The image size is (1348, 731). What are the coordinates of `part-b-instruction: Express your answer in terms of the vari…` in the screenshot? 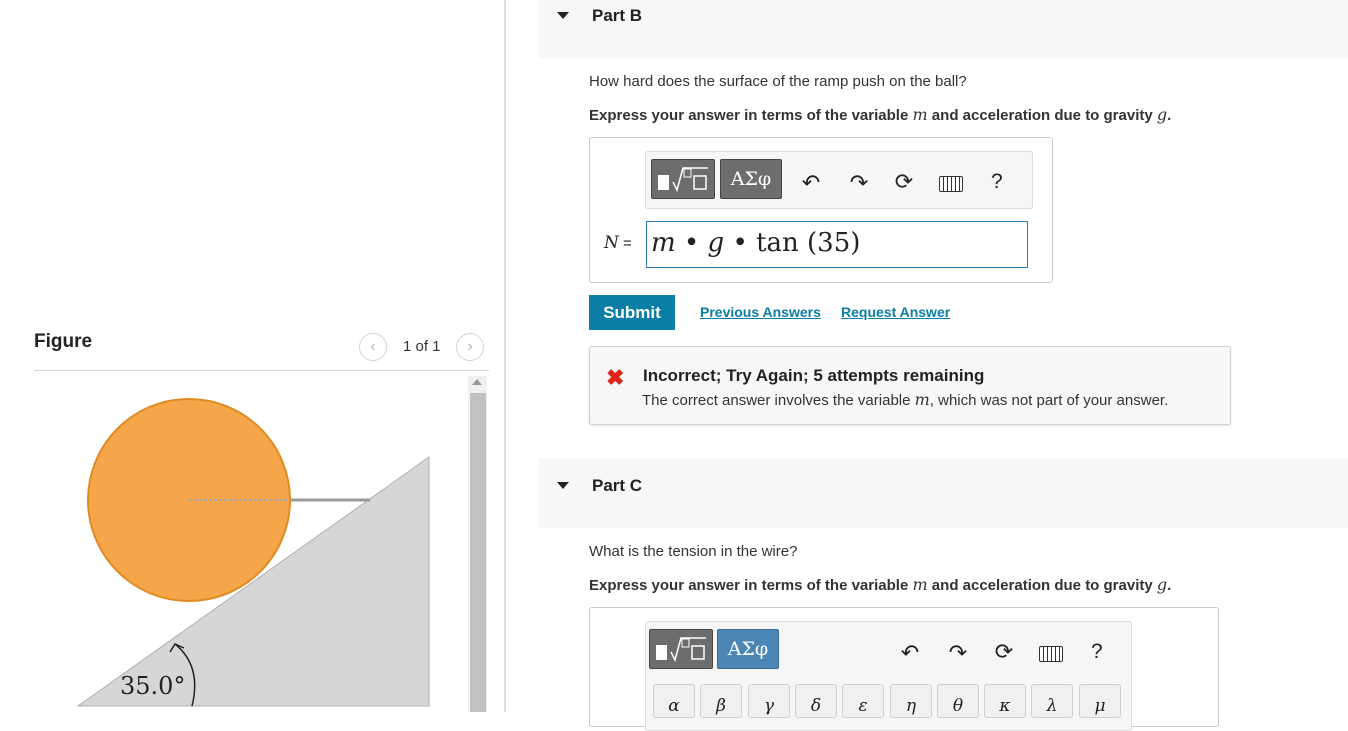 It's located at (880, 114).